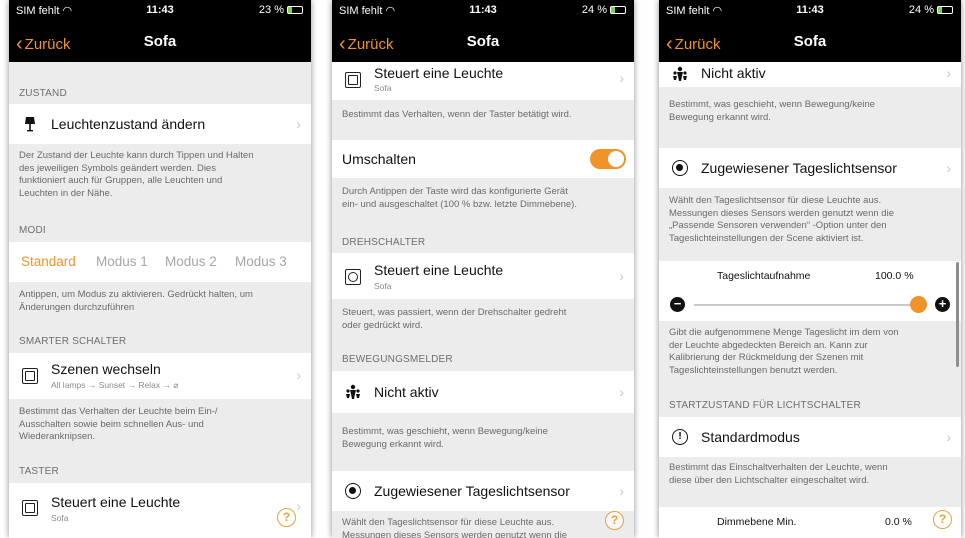  What do you see at coordinates (942, 304) in the screenshot?
I see `plus-button: +` at bounding box center [942, 304].